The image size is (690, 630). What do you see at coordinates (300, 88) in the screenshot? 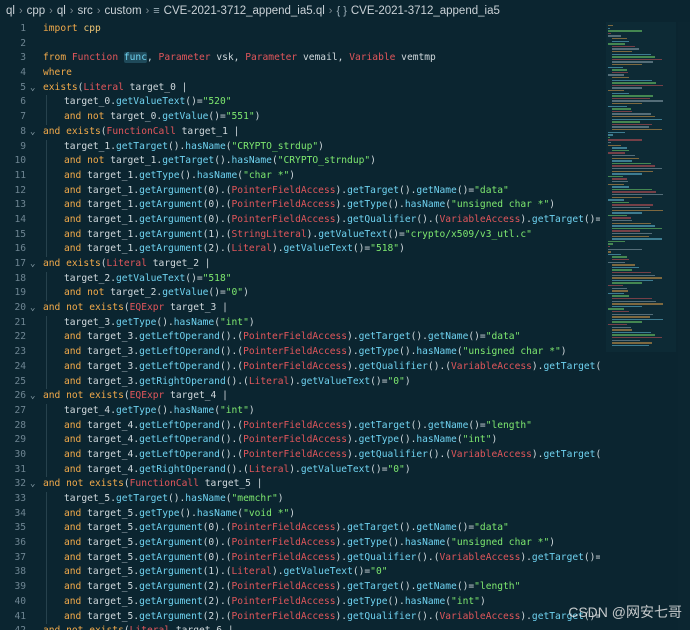
I see `code-line: 5 ⌄ exists(Literal target_0 |` at bounding box center [300, 88].